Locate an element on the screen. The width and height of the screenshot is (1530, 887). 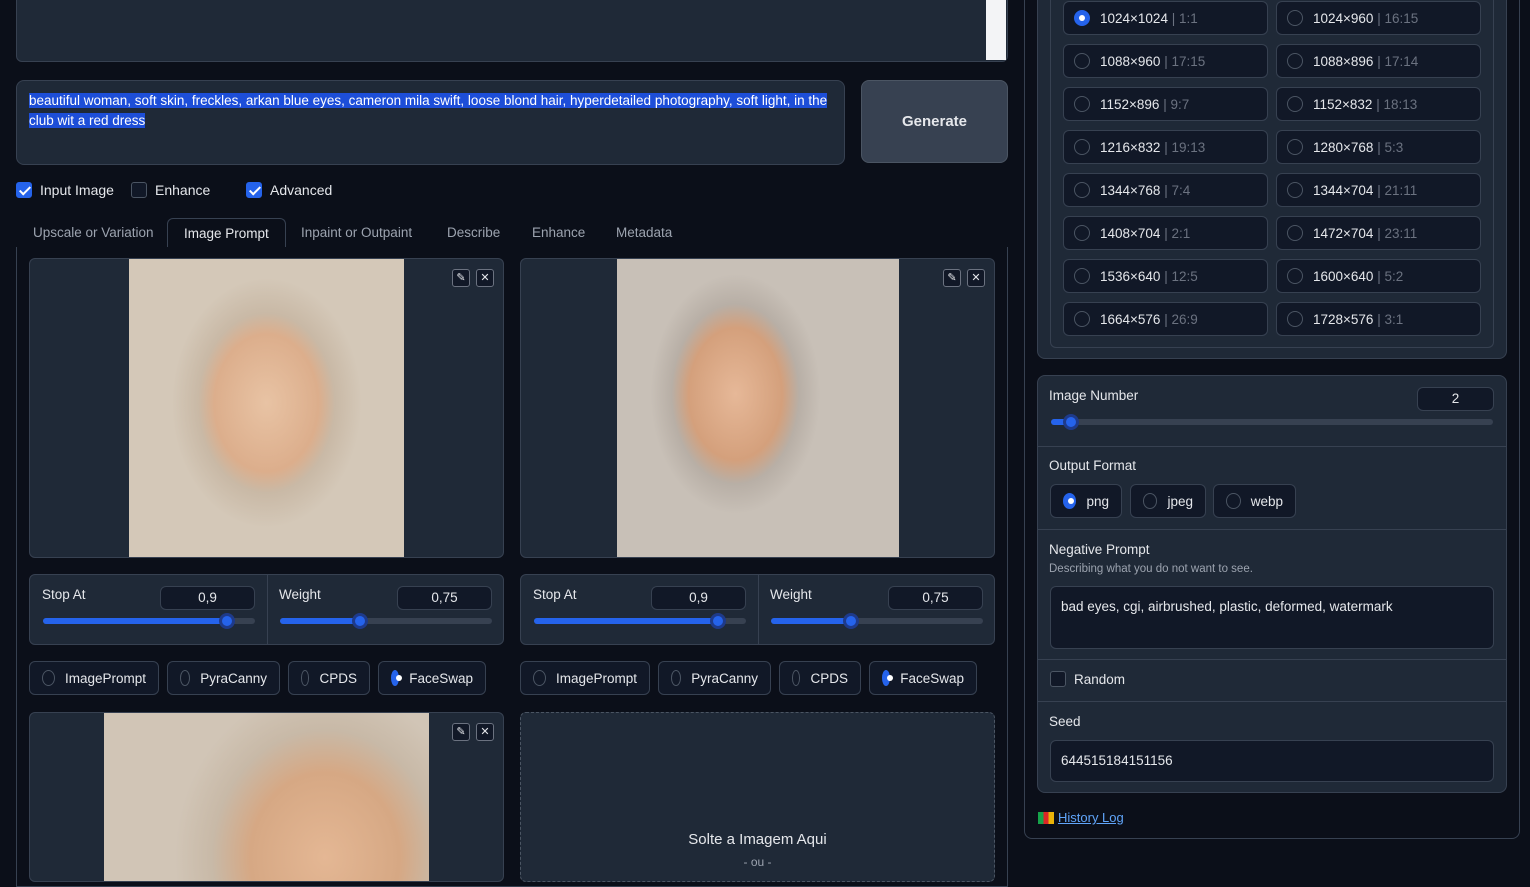
tab-image-prompt: Image Prompt is located at coordinates (226, 233).